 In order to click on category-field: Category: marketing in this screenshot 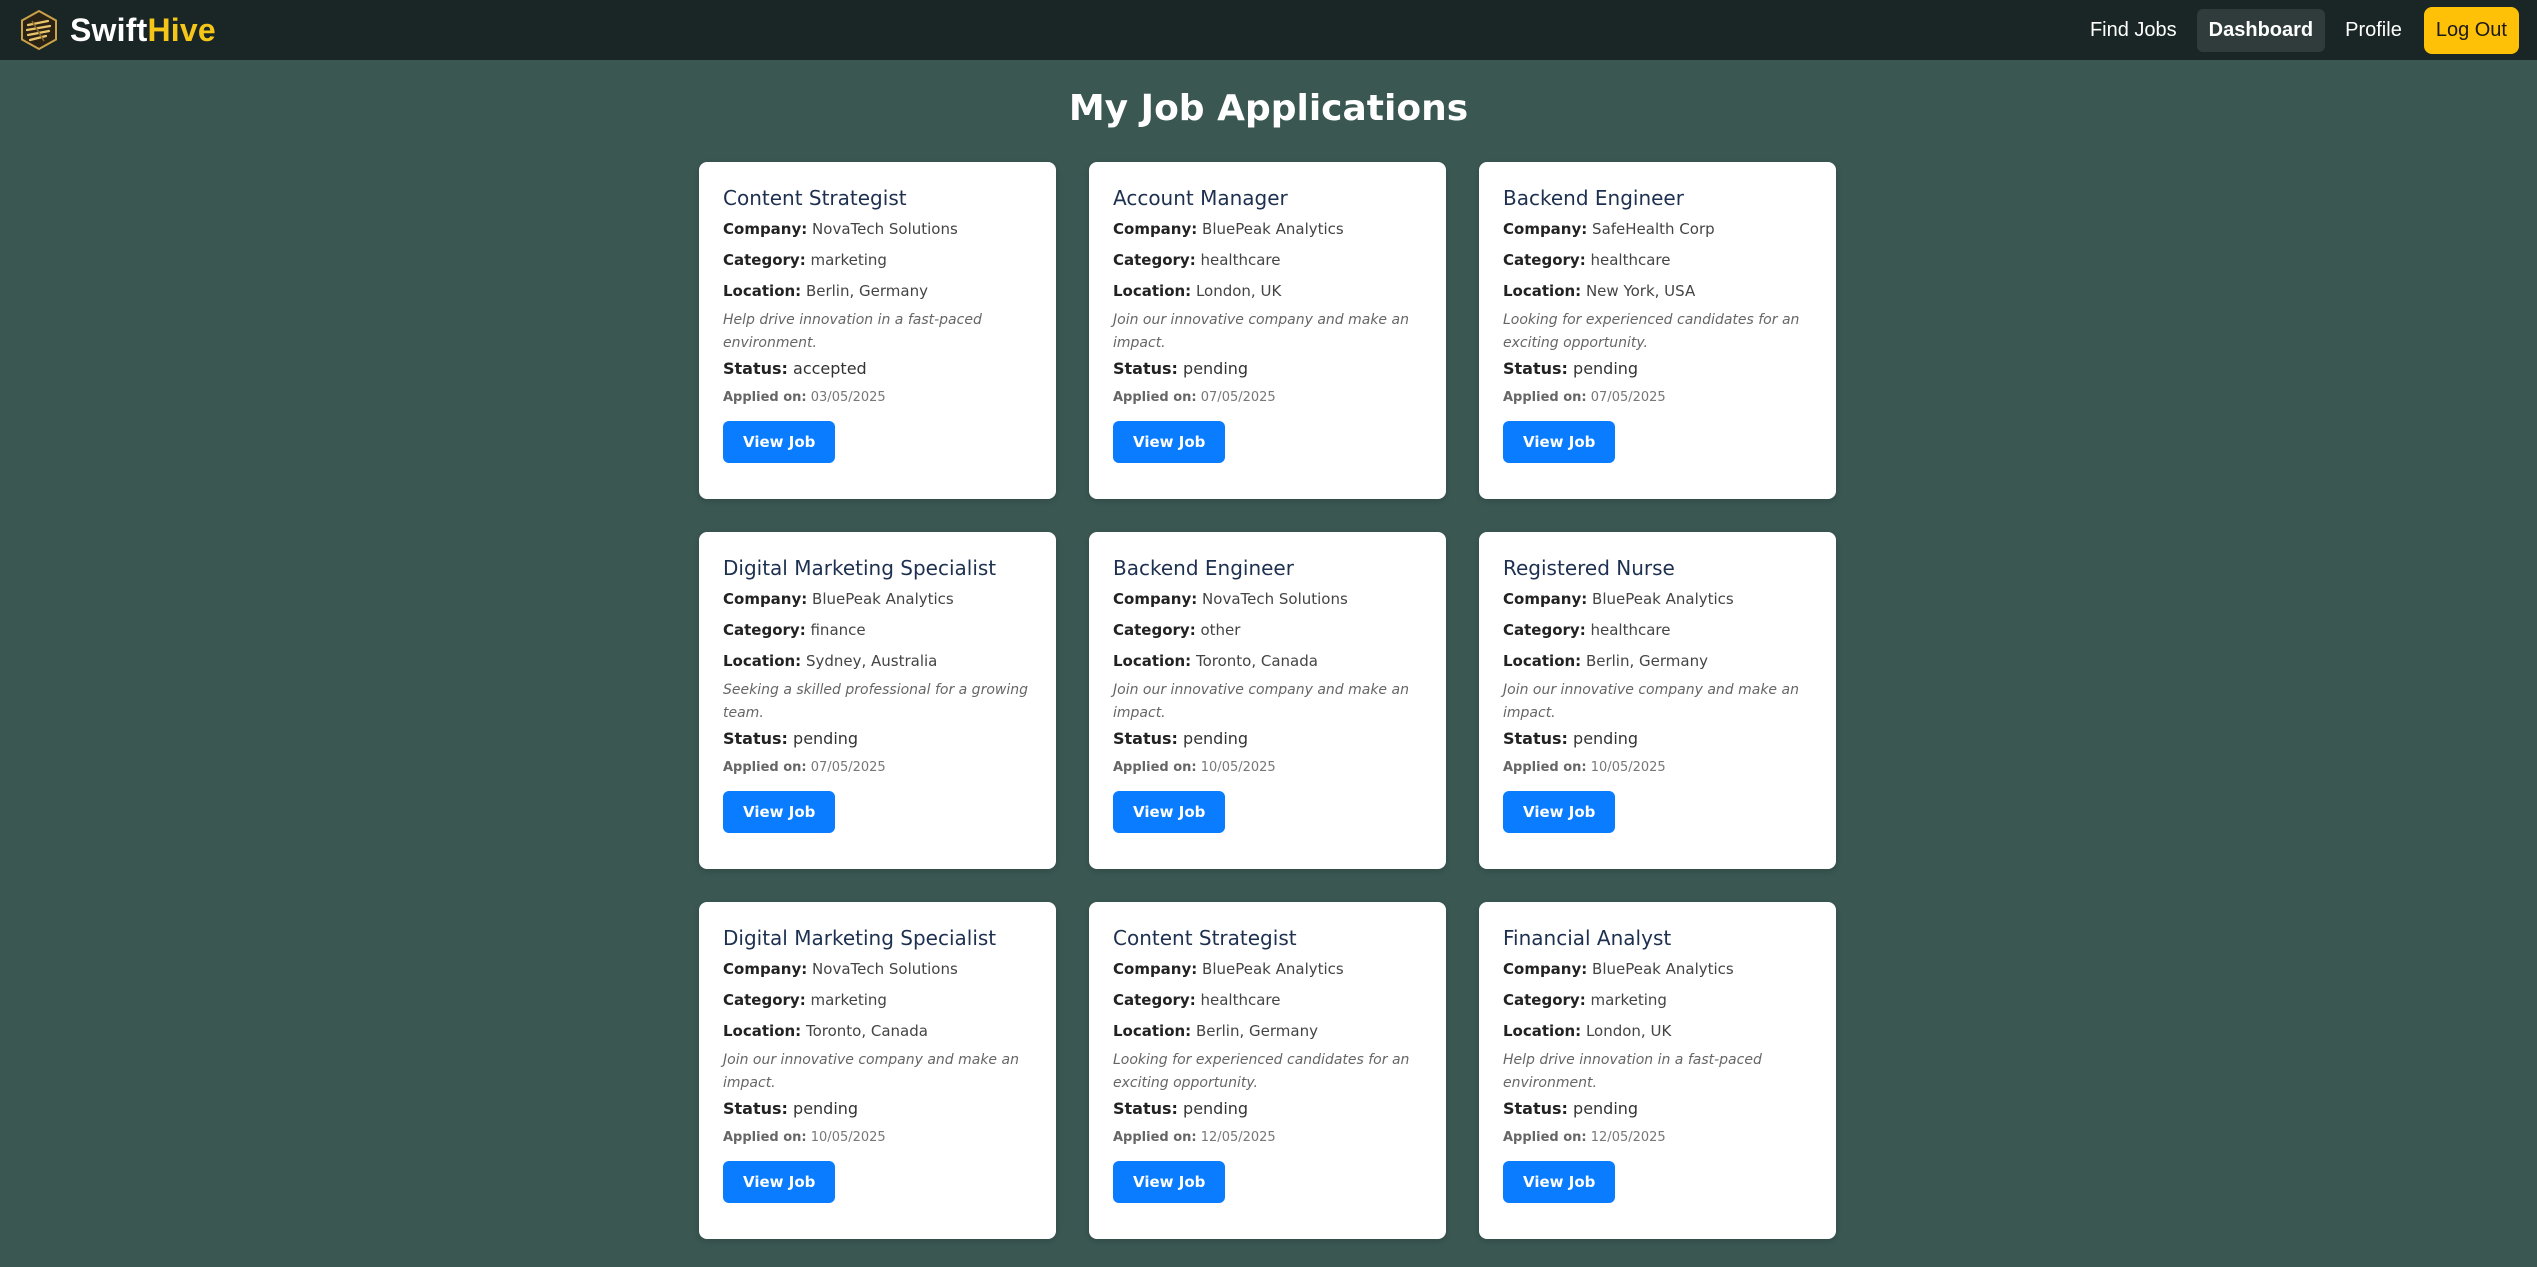, I will do `click(877, 1000)`.